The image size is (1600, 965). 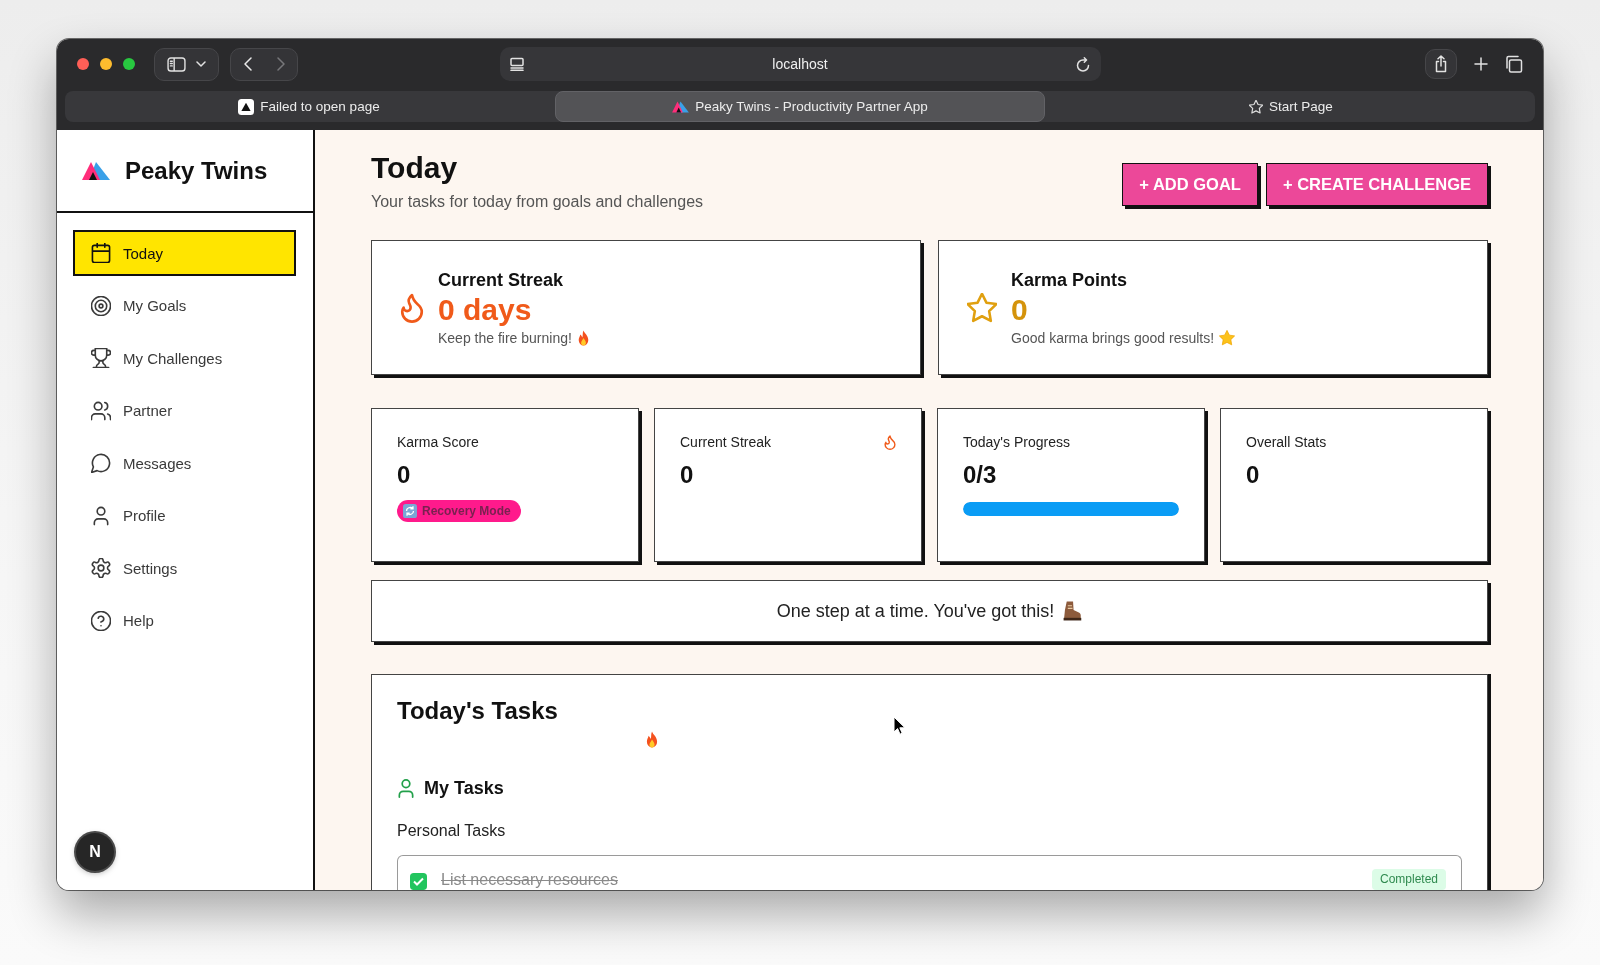 I want to click on stat-label: Today's Progress, so click(x=1016, y=442).